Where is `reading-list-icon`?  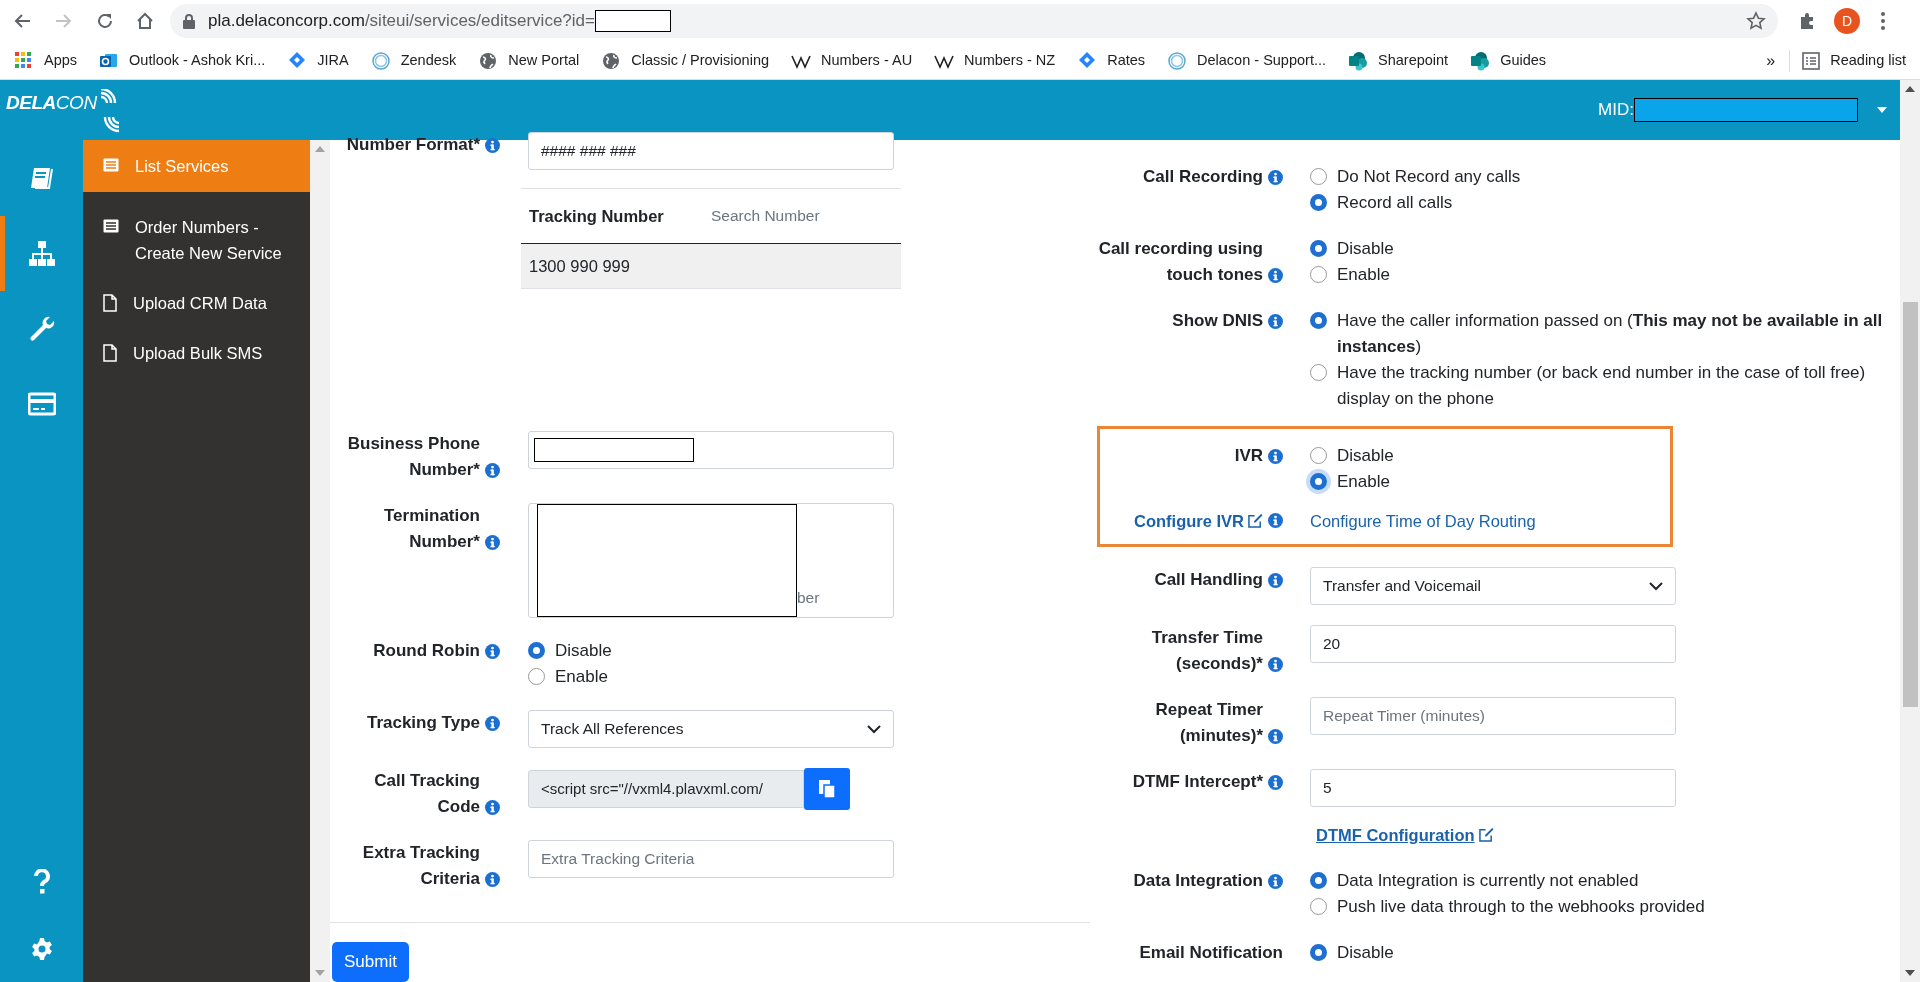 reading-list-icon is located at coordinates (1811, 60).